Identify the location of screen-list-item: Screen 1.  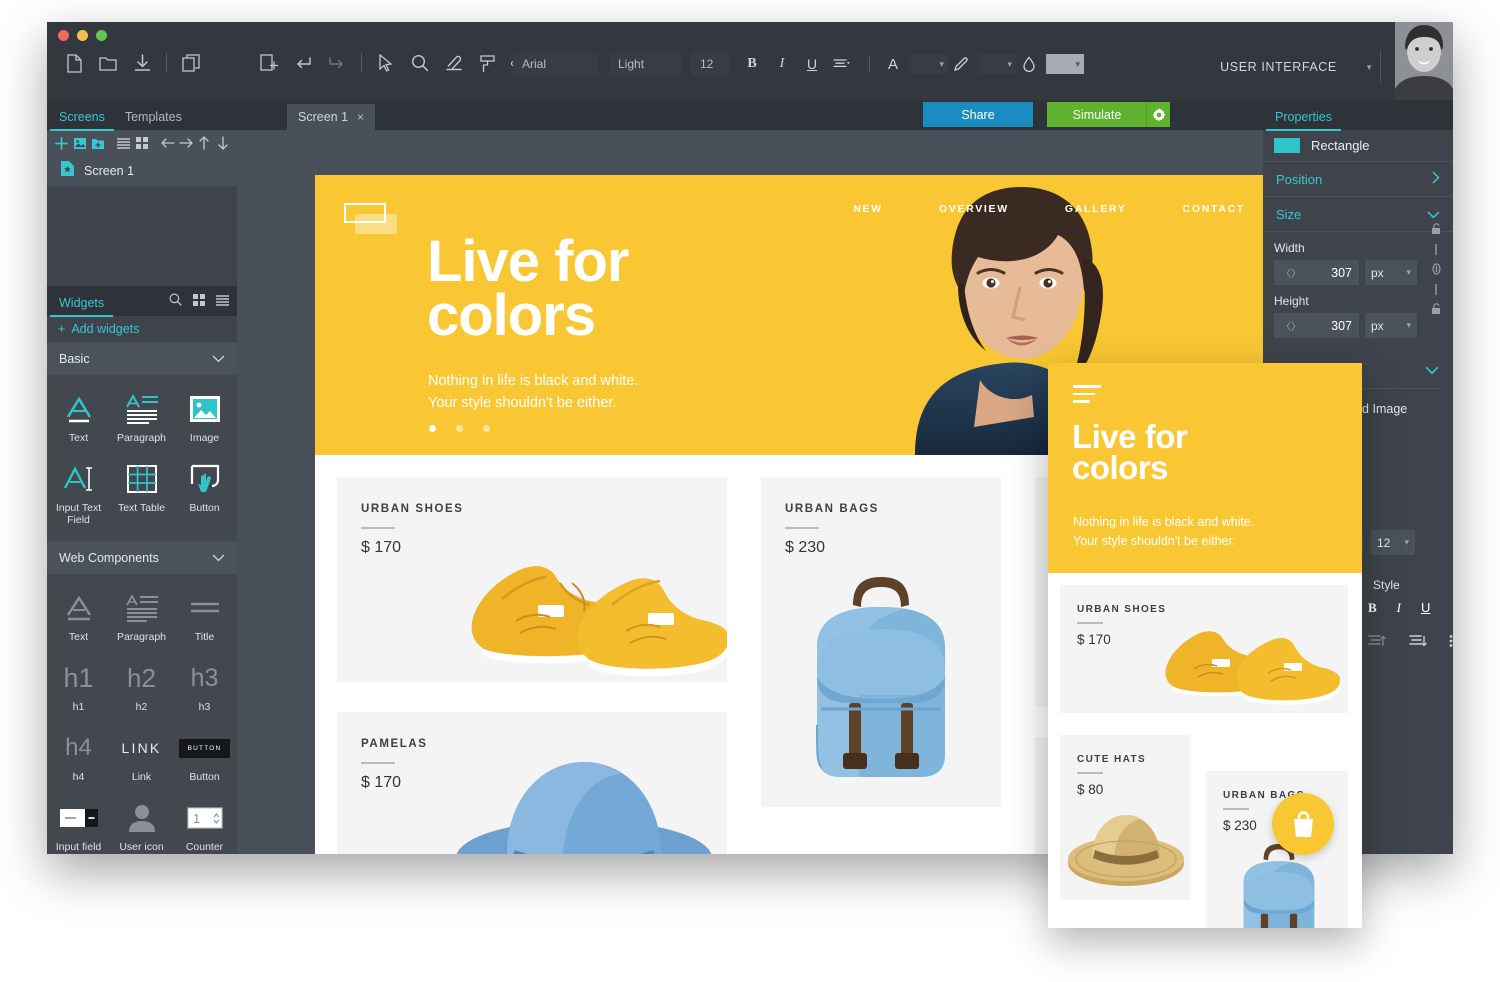
(142, 171).